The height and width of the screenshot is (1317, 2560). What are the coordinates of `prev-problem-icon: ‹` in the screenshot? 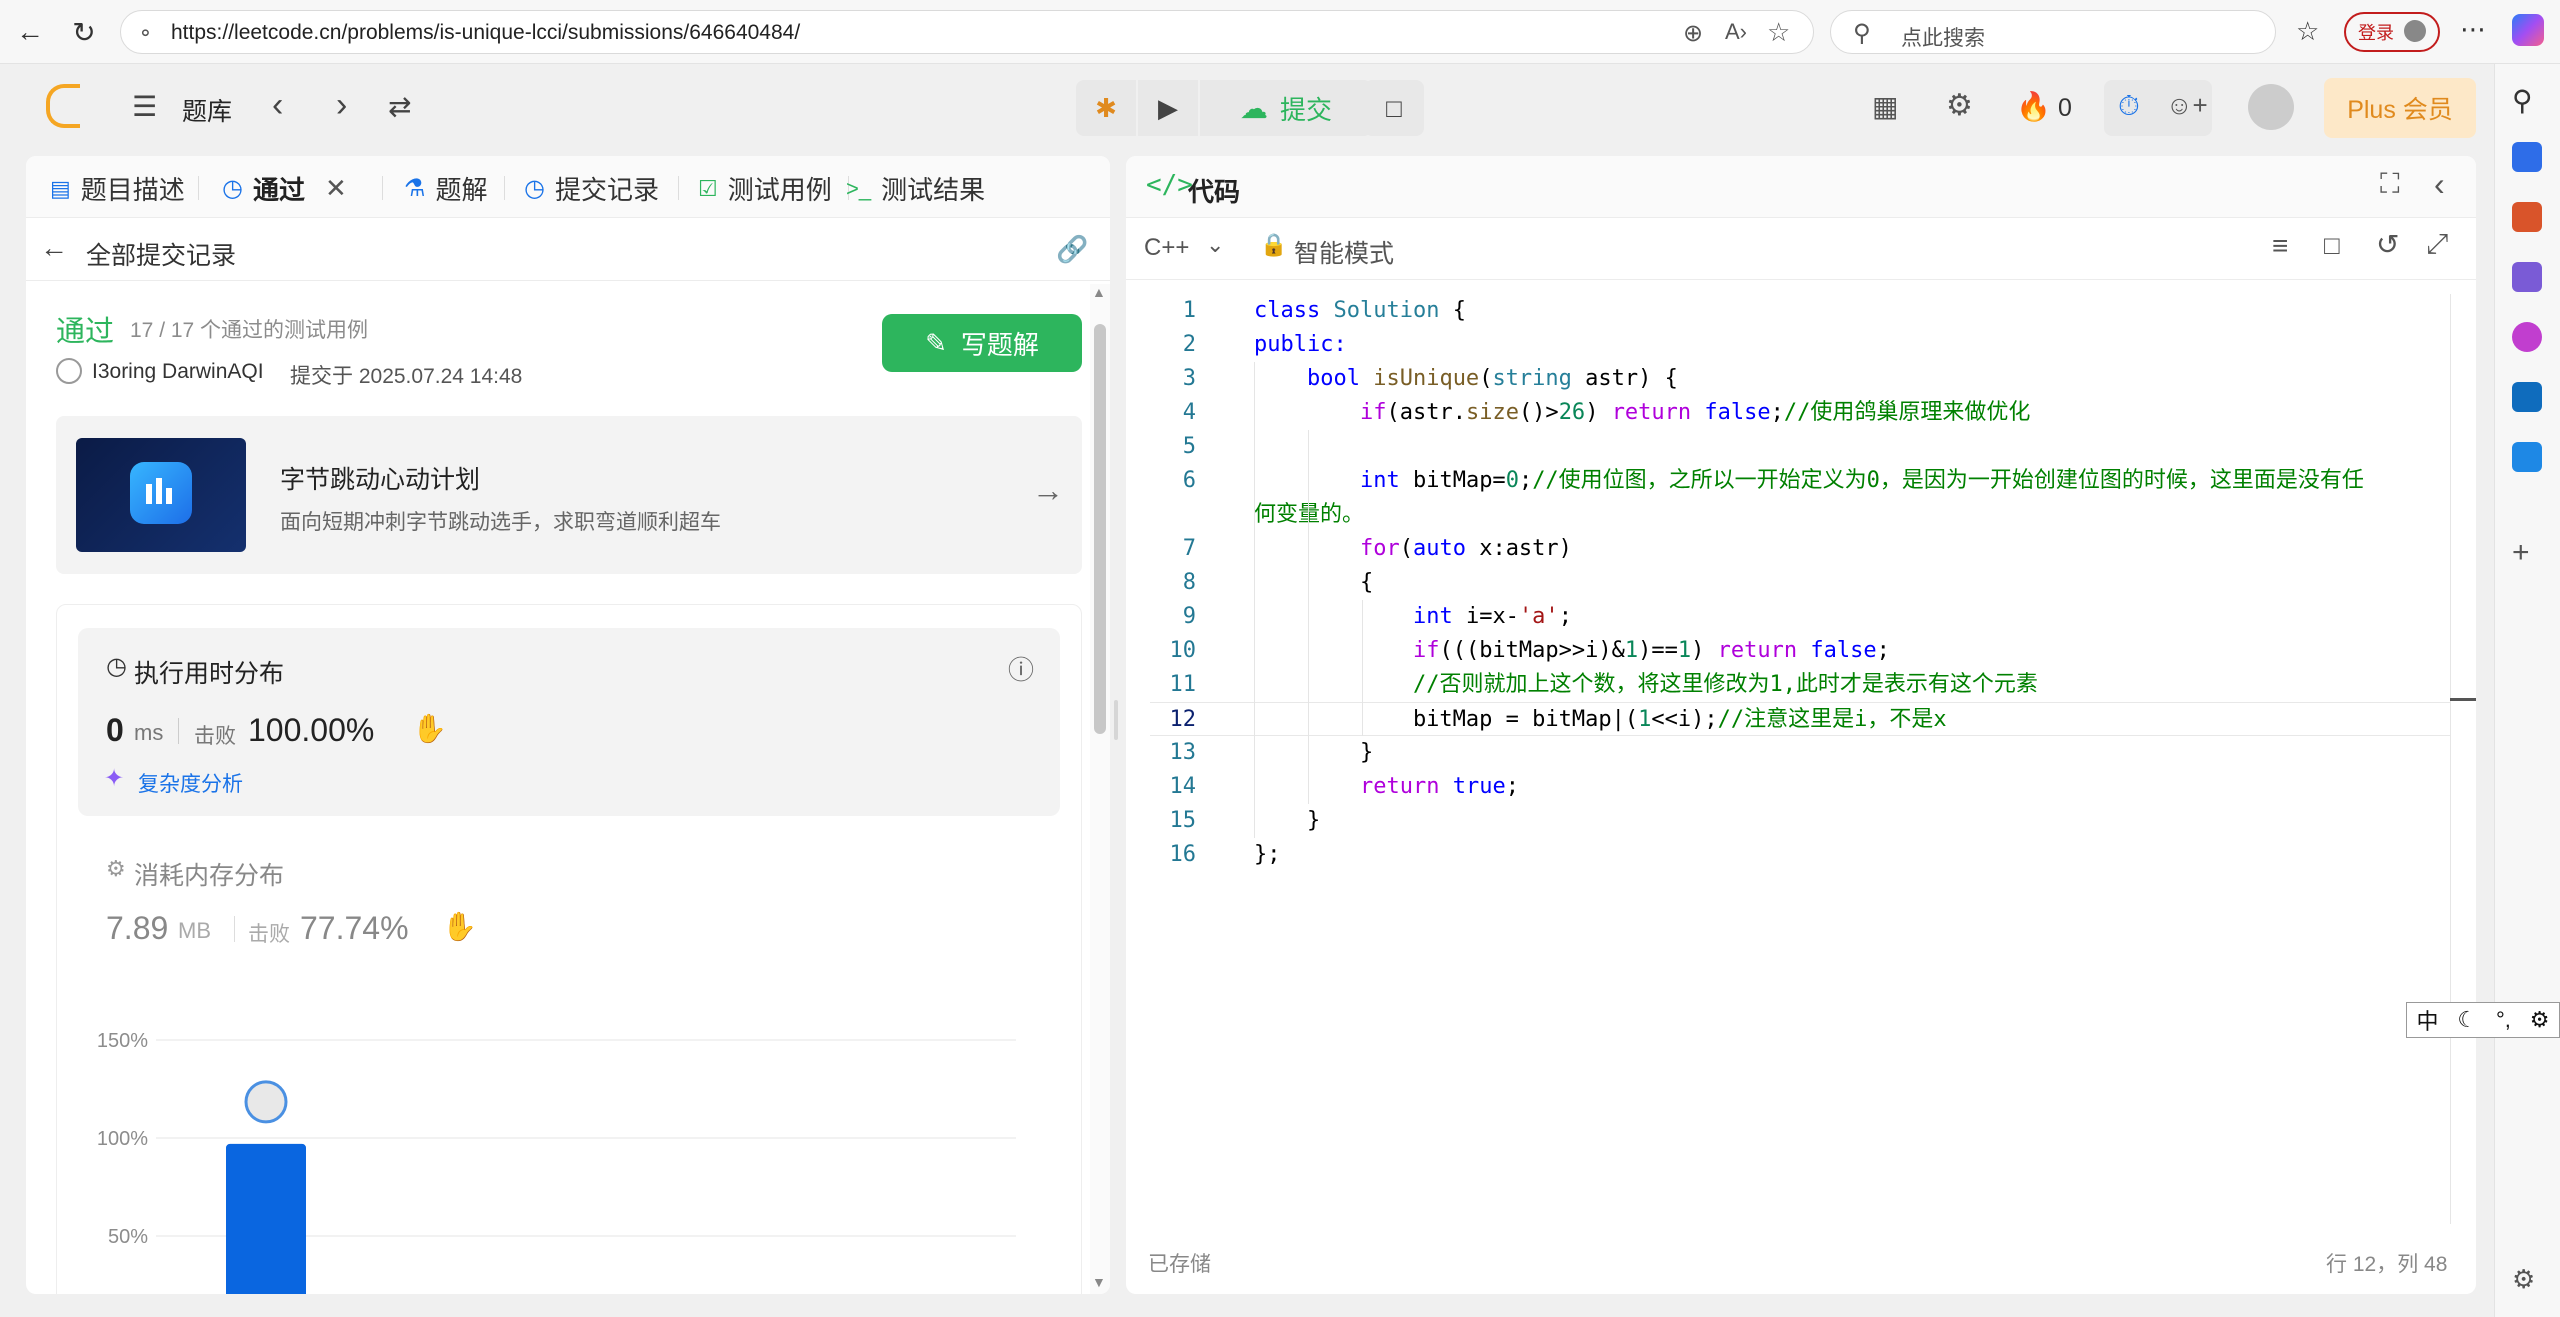 It's located at (277, 105).